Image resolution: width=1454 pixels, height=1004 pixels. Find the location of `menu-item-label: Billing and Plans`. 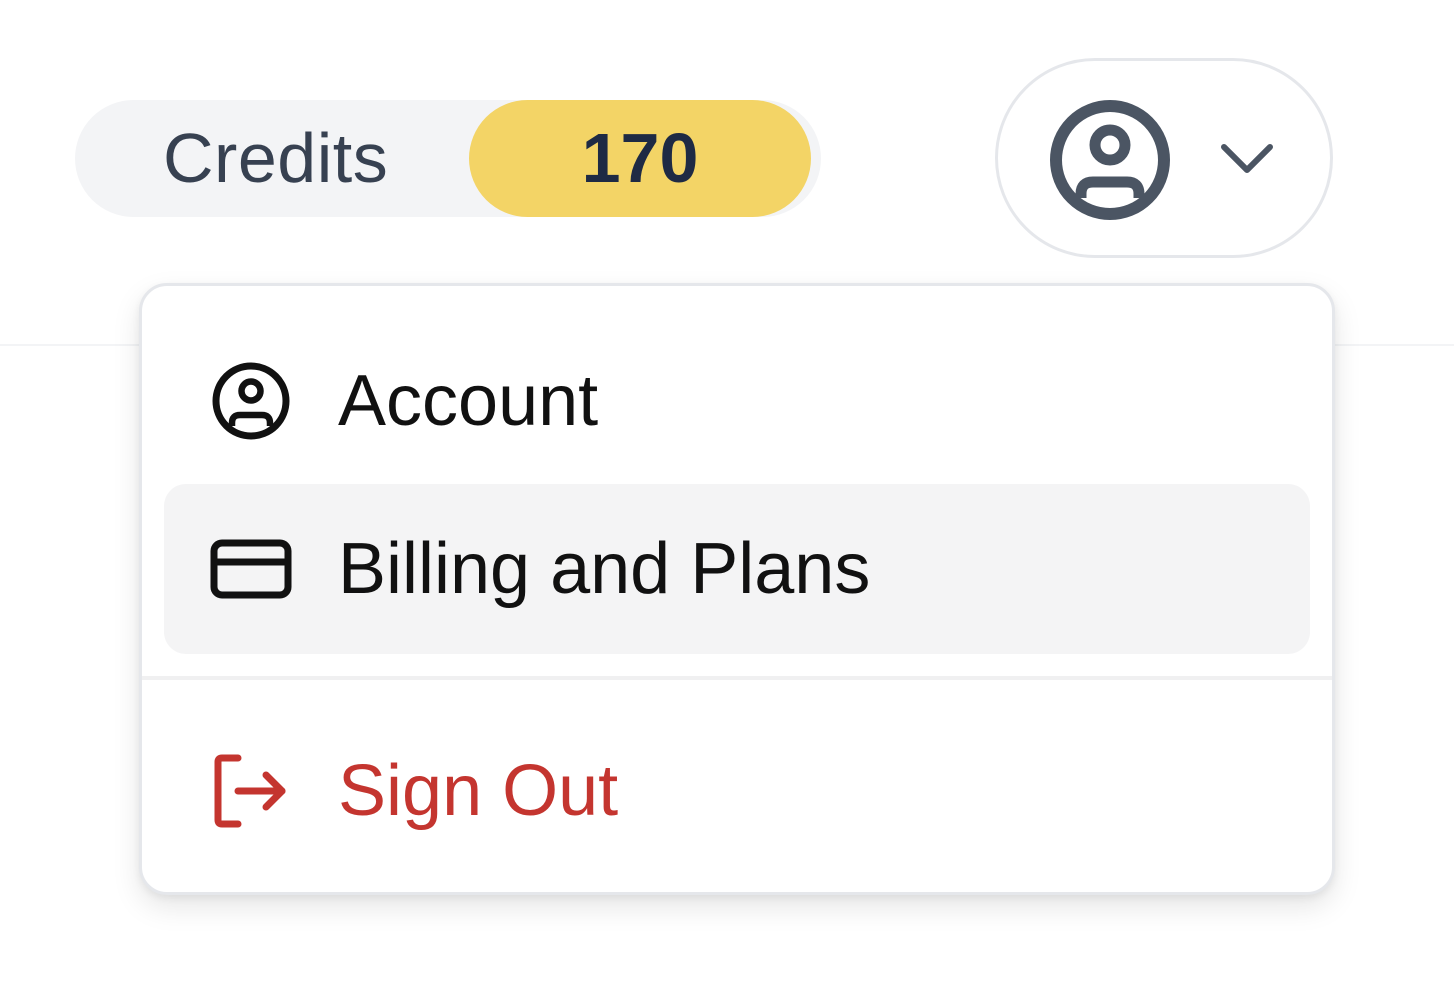

menu-item-label: Billing and Plans is located at coordinates (604, 569).